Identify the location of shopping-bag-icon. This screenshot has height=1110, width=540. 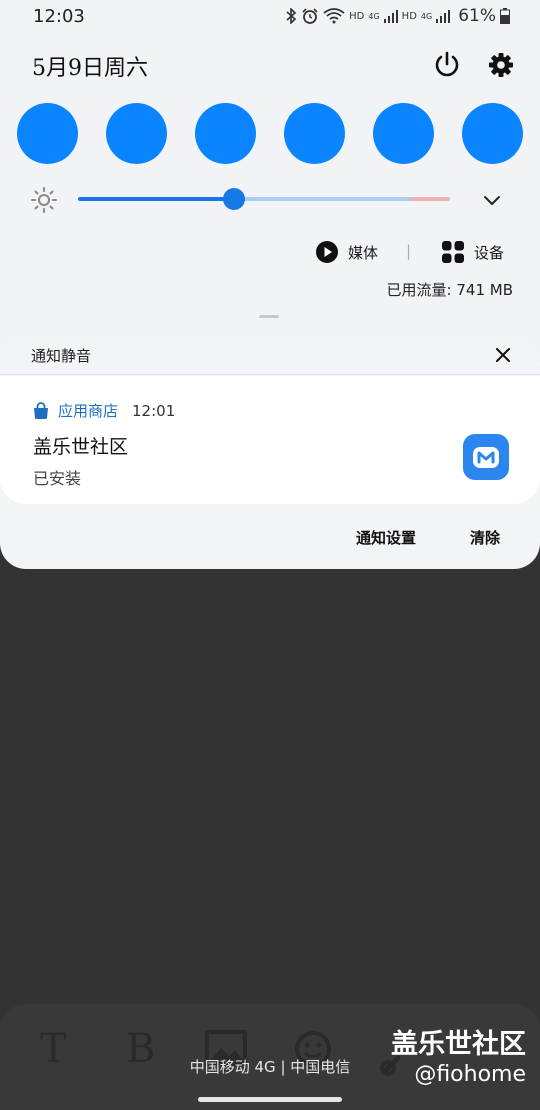
(41, 410).